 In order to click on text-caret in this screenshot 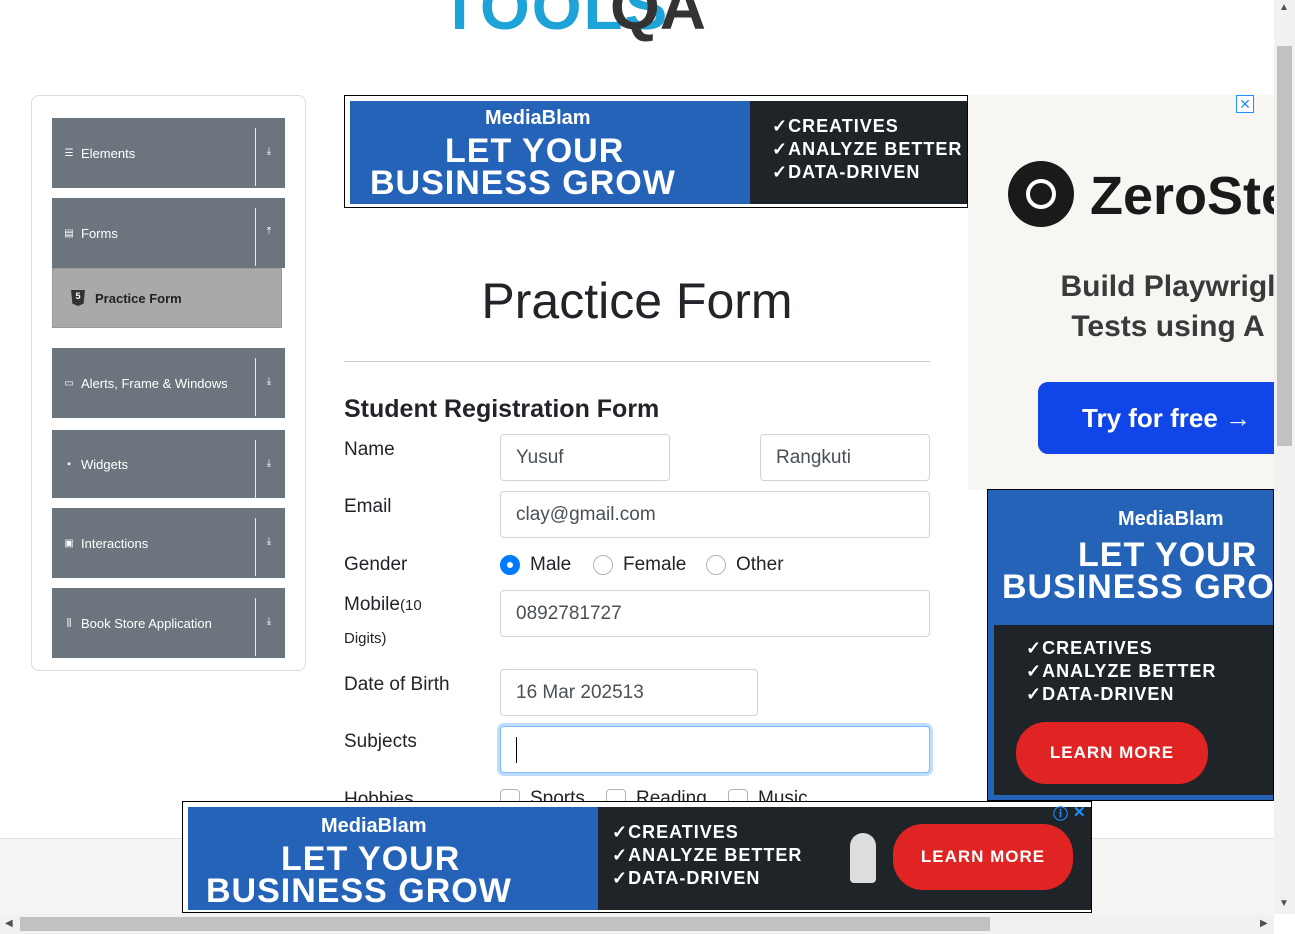, I will do `click(516, 749)`.